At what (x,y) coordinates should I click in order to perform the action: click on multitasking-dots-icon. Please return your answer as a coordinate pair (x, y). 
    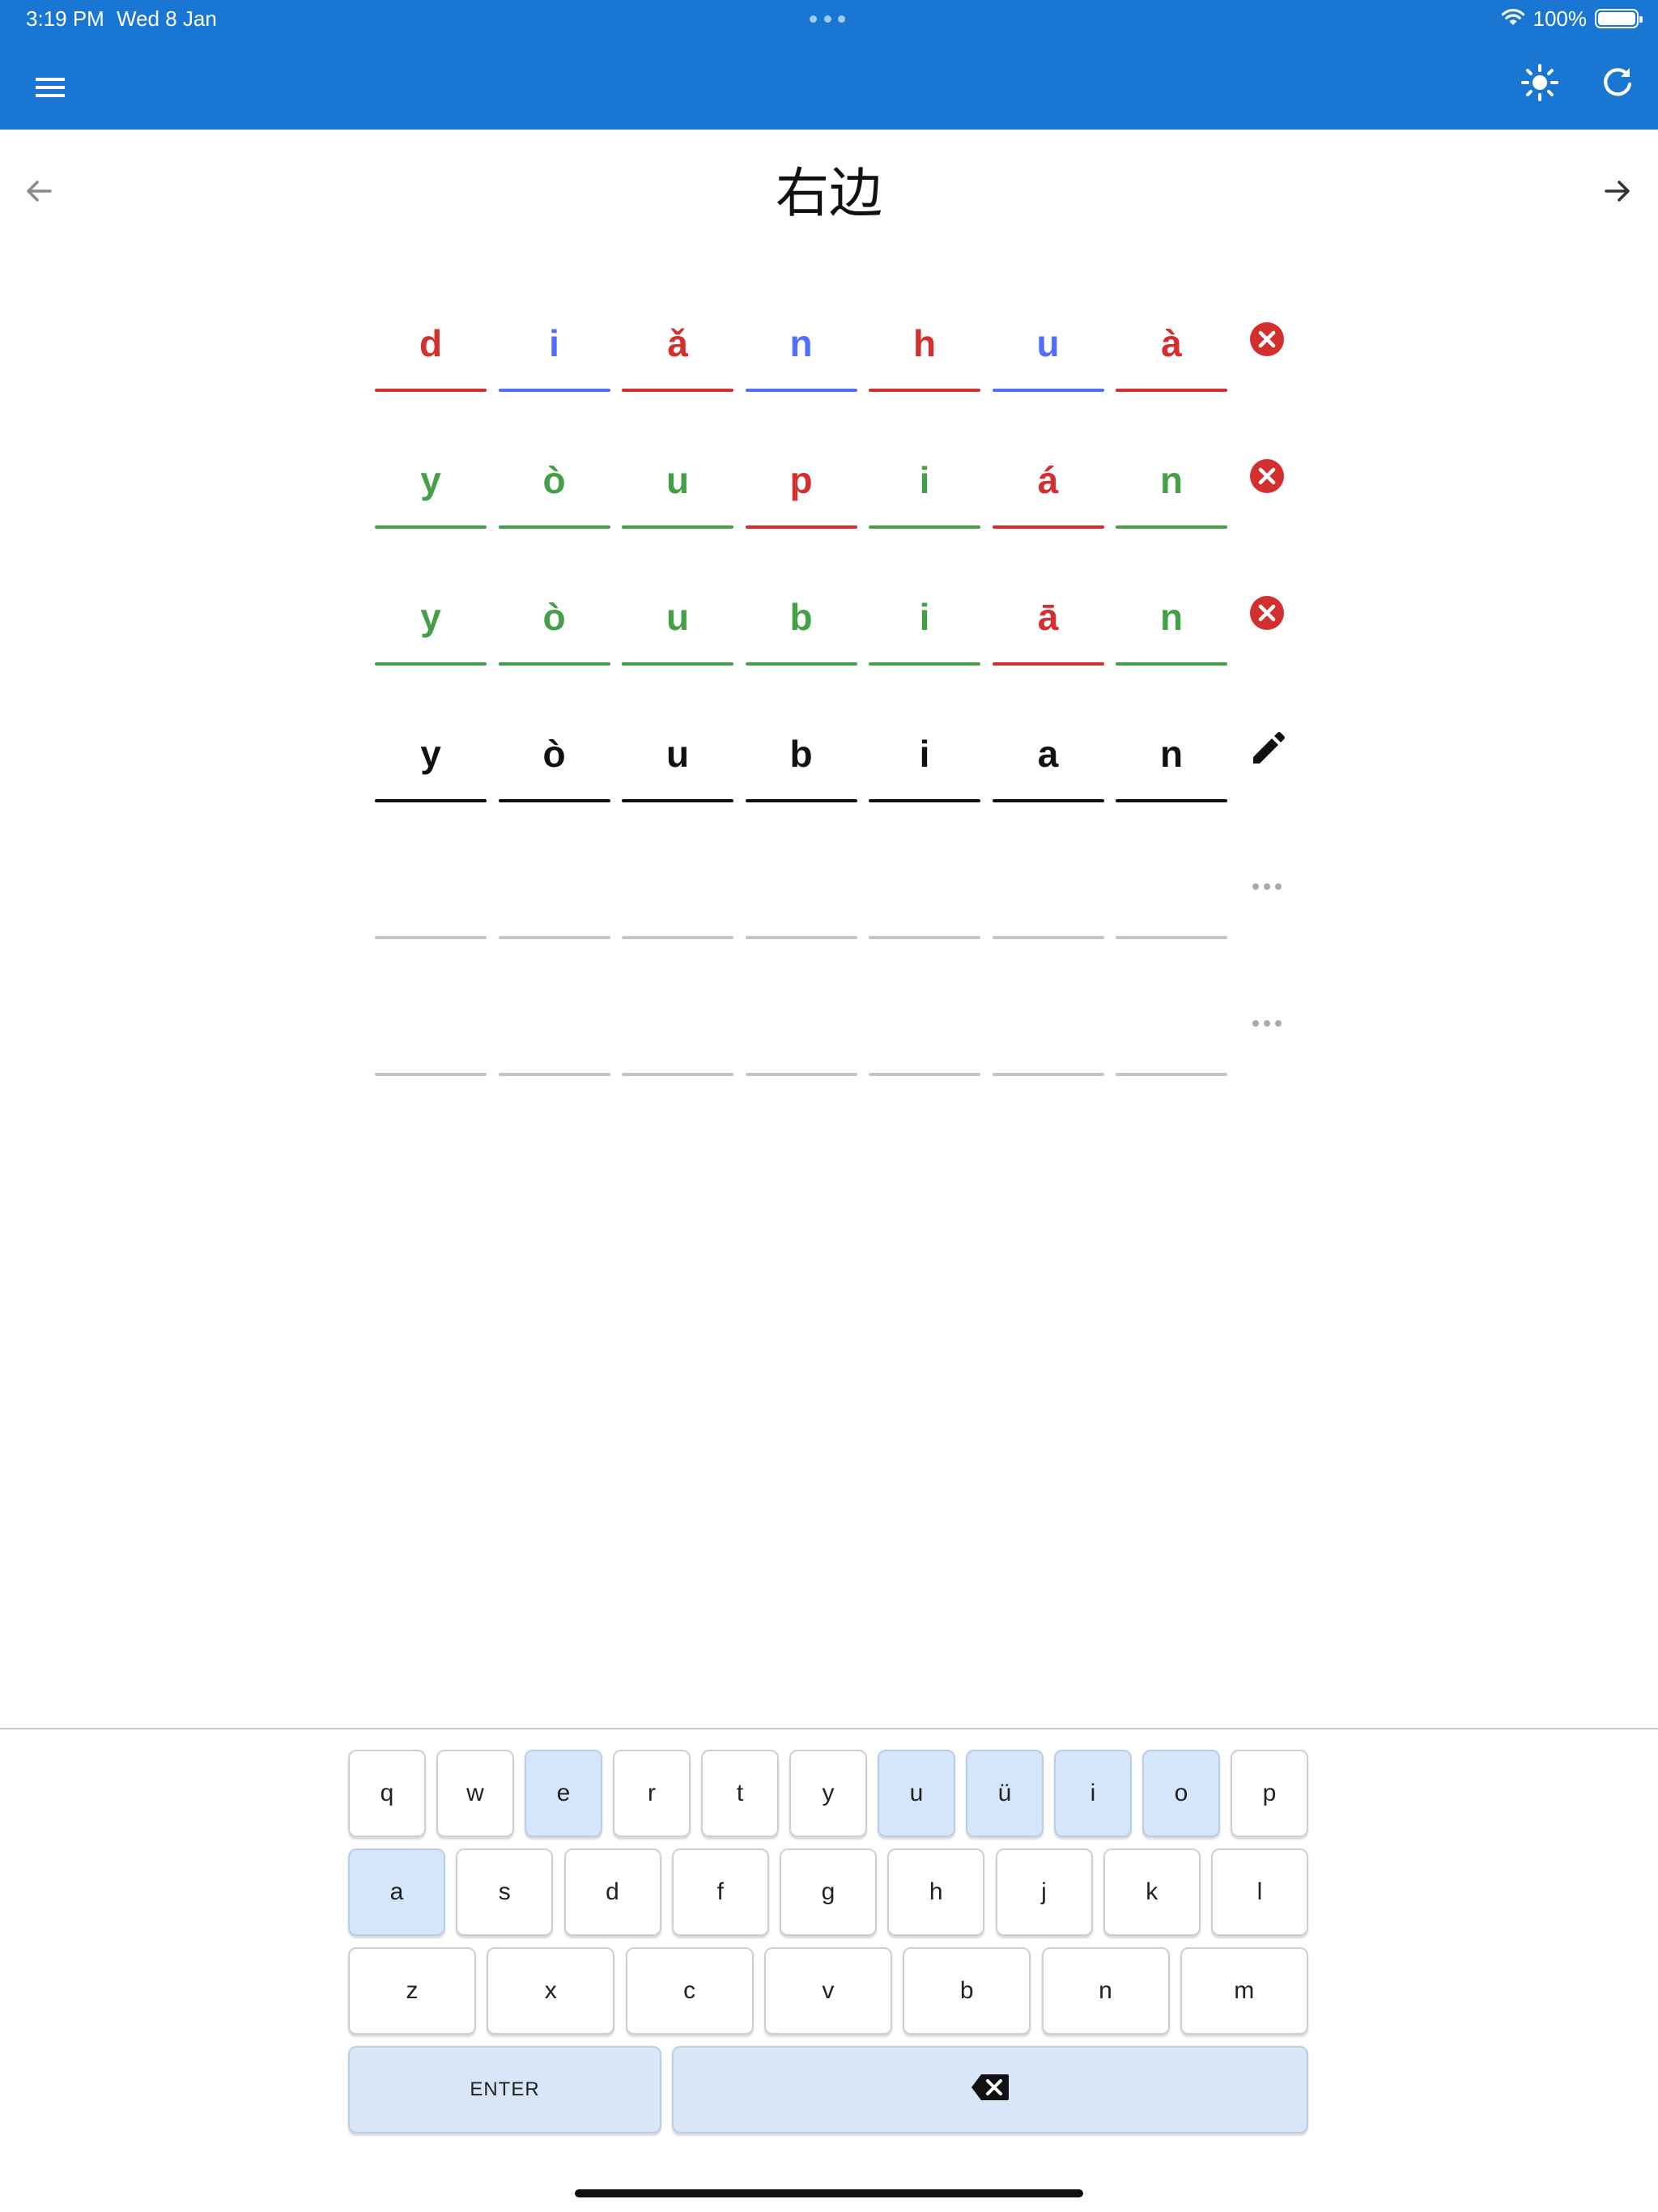
    Looking at the image, I should click on (827, 19).